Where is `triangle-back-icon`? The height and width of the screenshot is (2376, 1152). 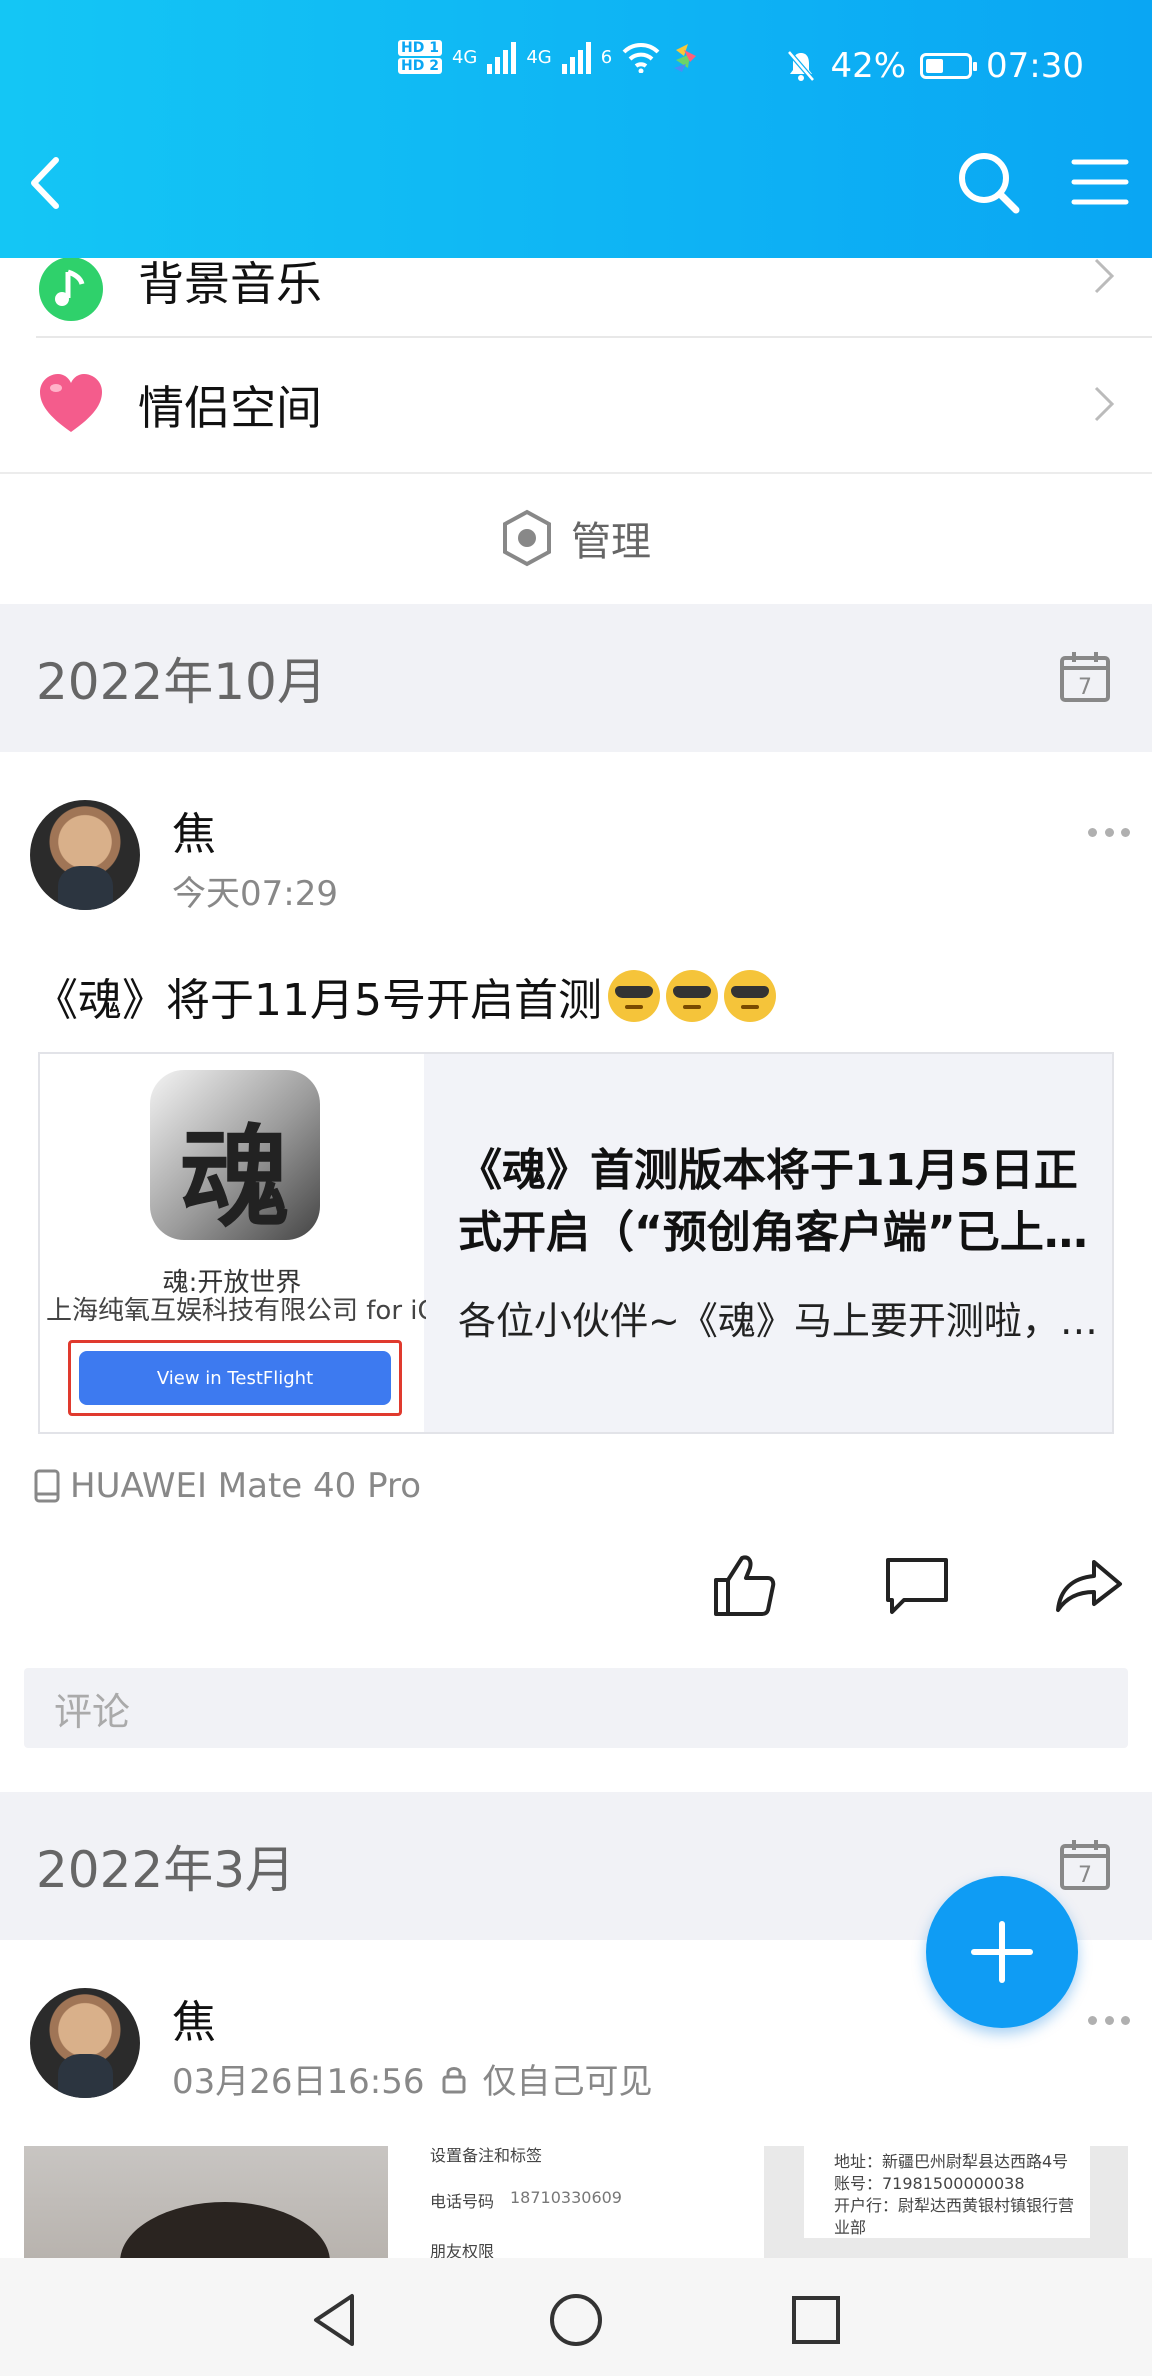
triangle-back-icon is located at coordinates (336, 2320).